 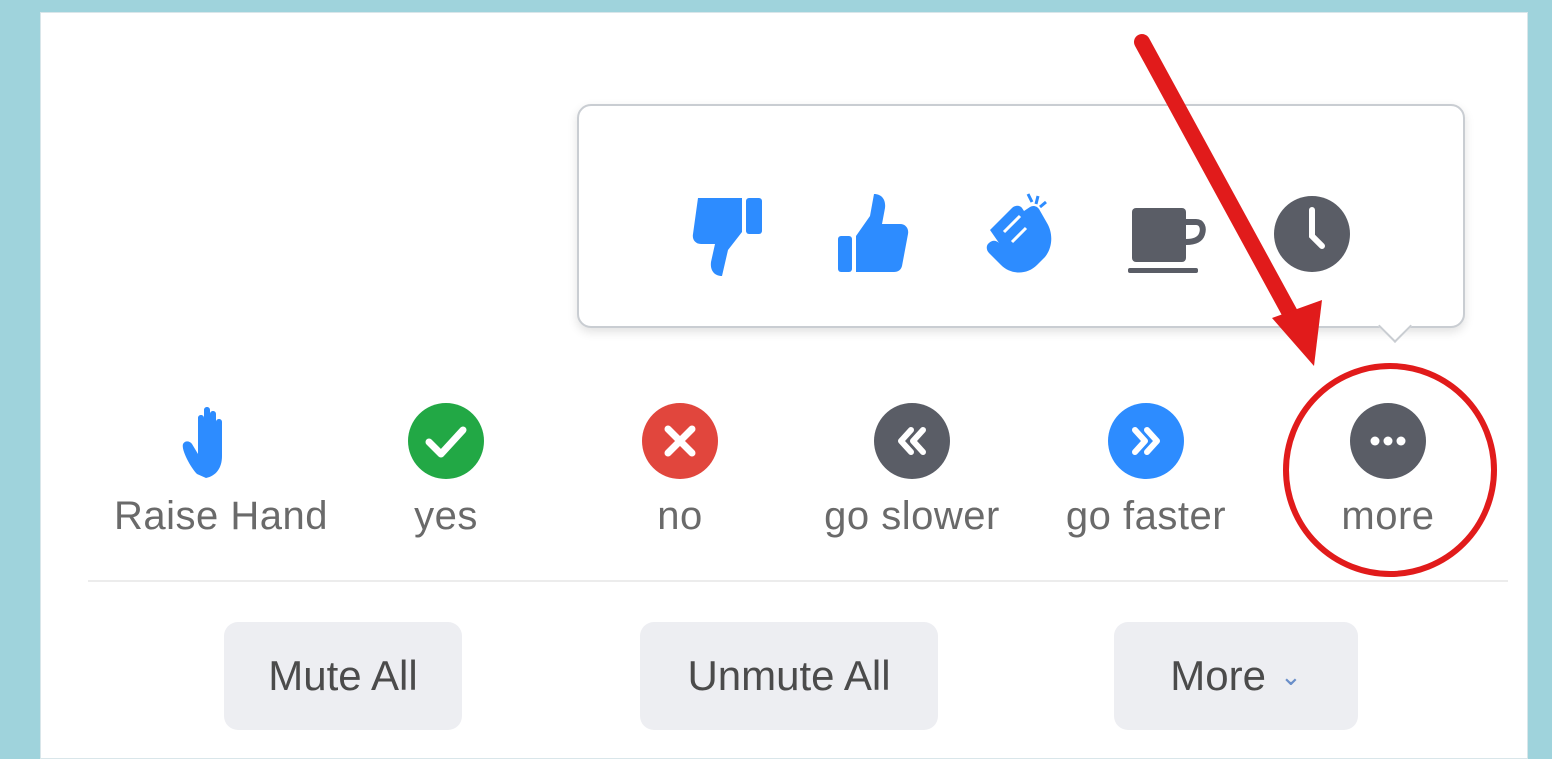 I want to click on chevron-down-icon: ⌄, so click(x=1290, y=675).